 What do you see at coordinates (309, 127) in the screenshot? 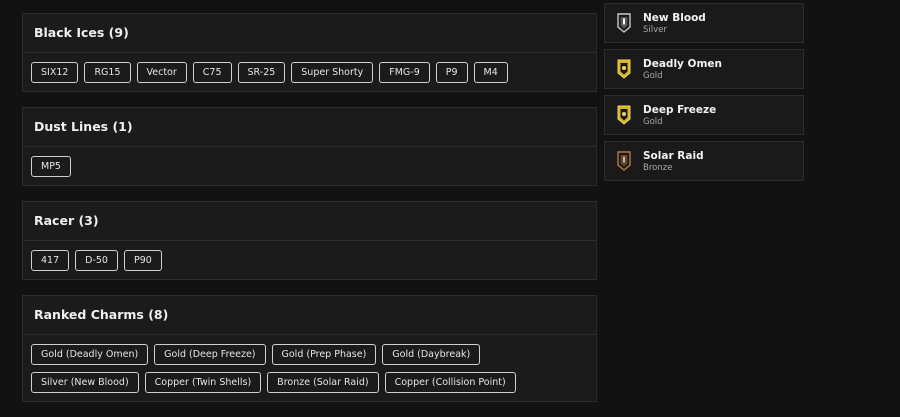
I see `group-title: Dust Lines (1)` at bounding box center [309, 127].